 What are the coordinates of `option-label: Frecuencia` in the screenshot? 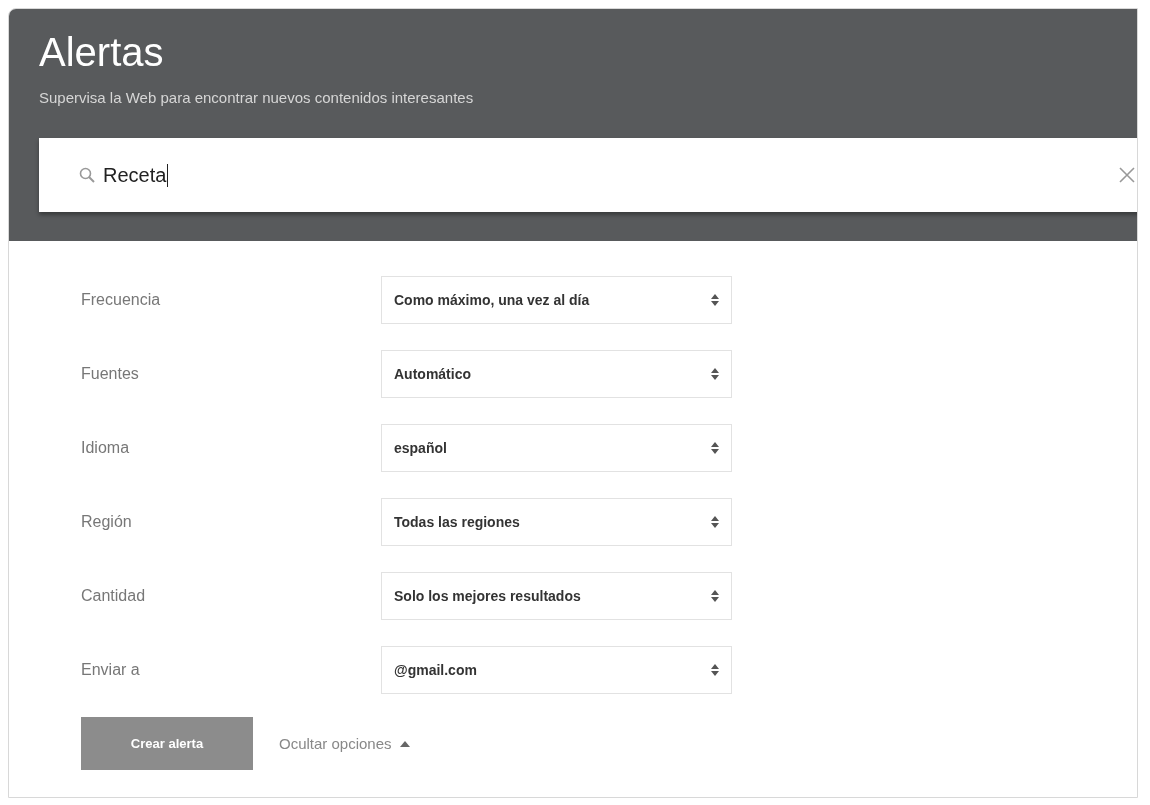 It's located at (121, 300).